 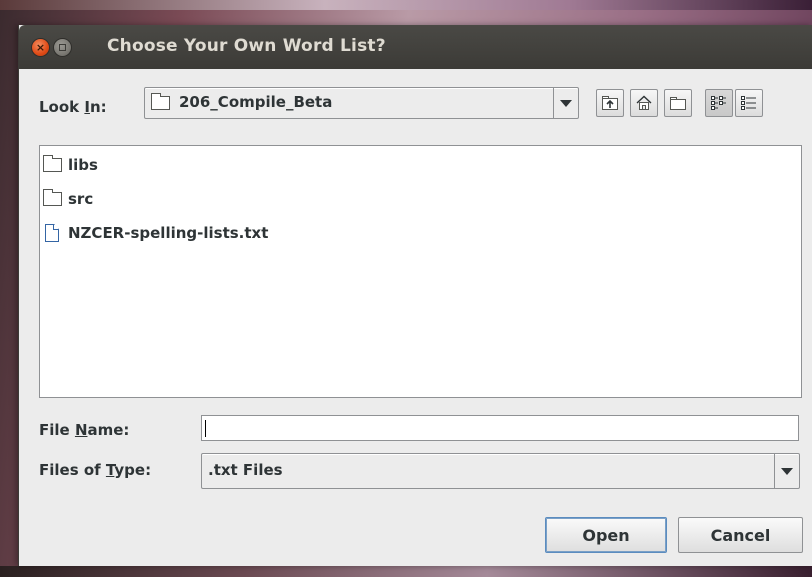 I want to click on list-item-folder: src, so click(x=68, y=199).